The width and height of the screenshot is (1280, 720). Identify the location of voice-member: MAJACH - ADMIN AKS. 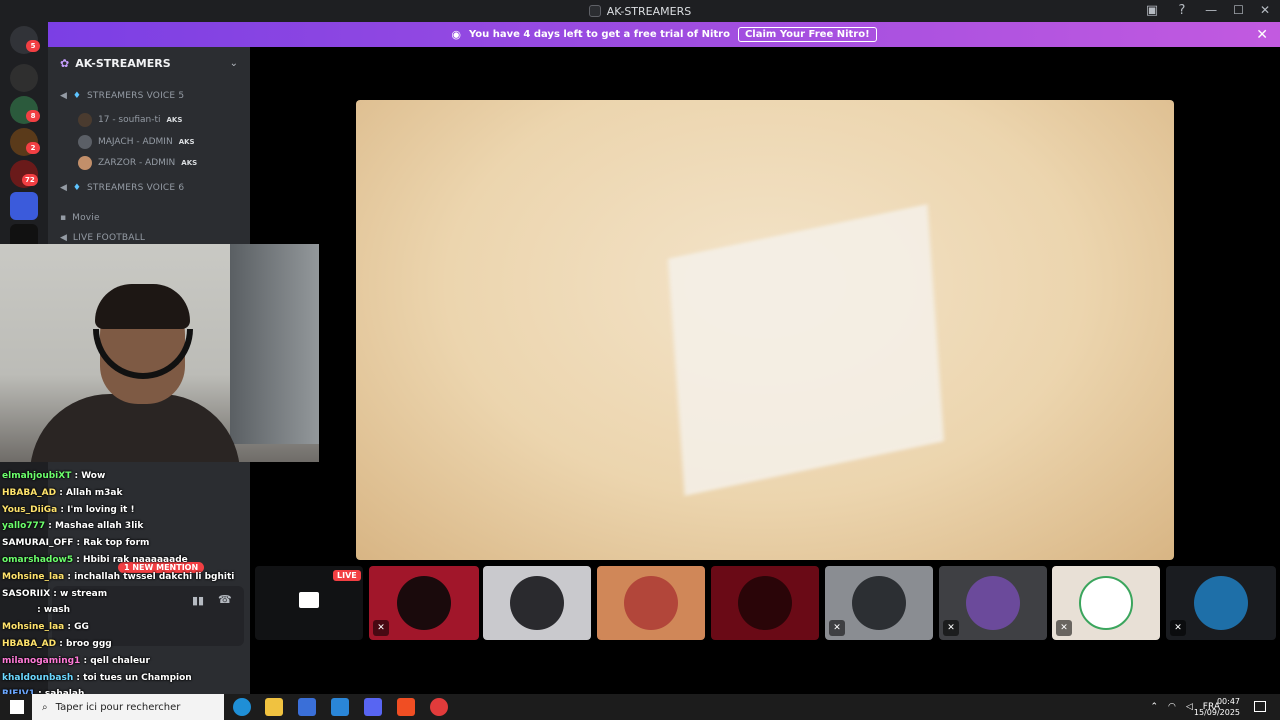
(136, 142).